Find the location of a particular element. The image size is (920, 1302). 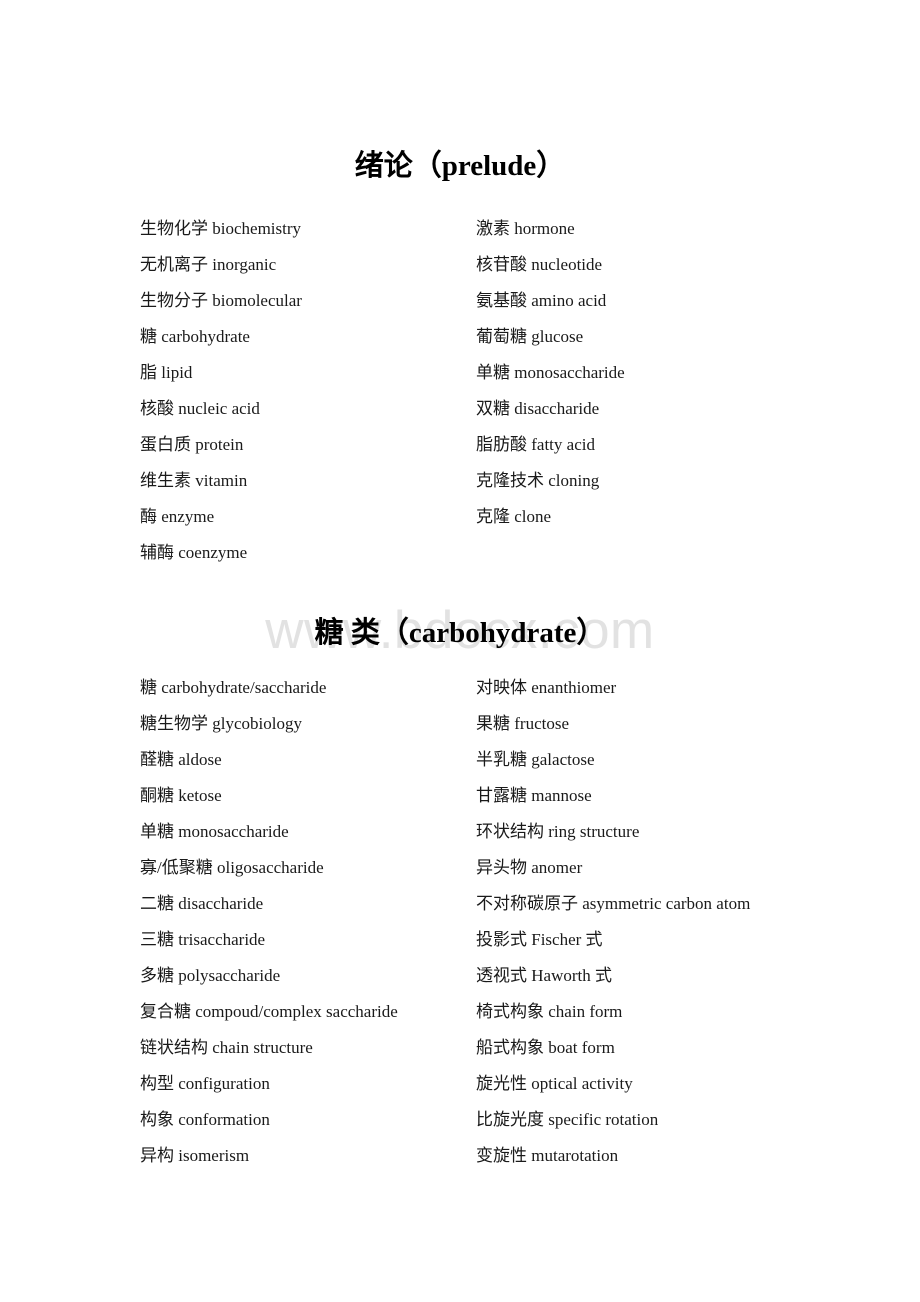

glossary-term: 葡萄糖 glucose is located at coordinates (530, 336).